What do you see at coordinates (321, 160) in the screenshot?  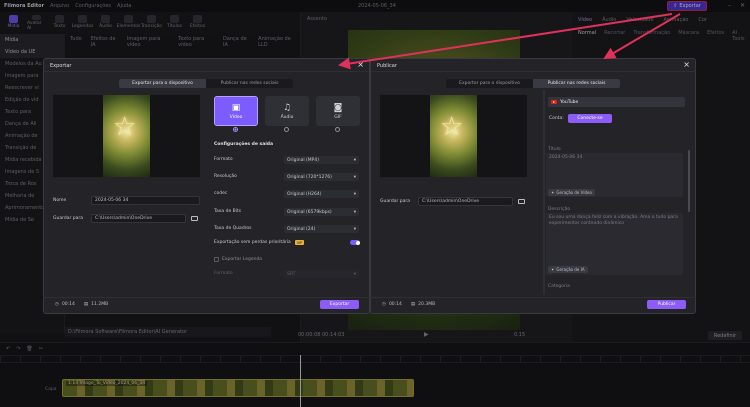 I see `format-select: Original (MP4) ▾` at bounding box center [321, 160].